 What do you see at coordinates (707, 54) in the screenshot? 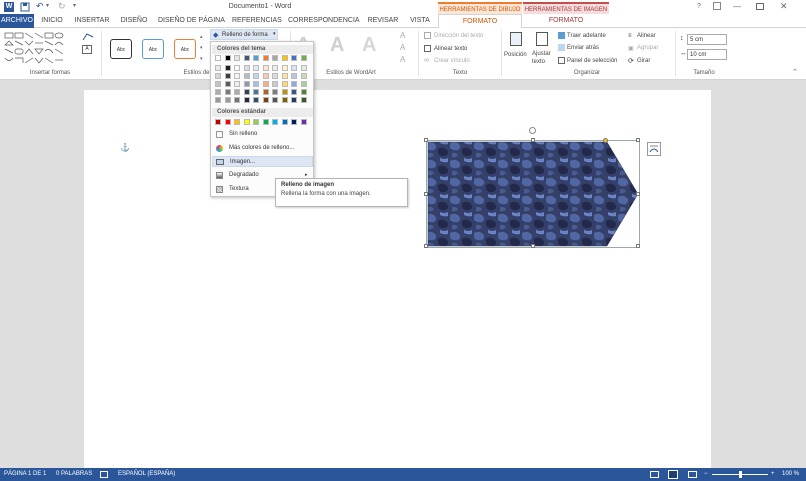
I see `shape-width-input: 10 cm` at bounding box center [707, 54].